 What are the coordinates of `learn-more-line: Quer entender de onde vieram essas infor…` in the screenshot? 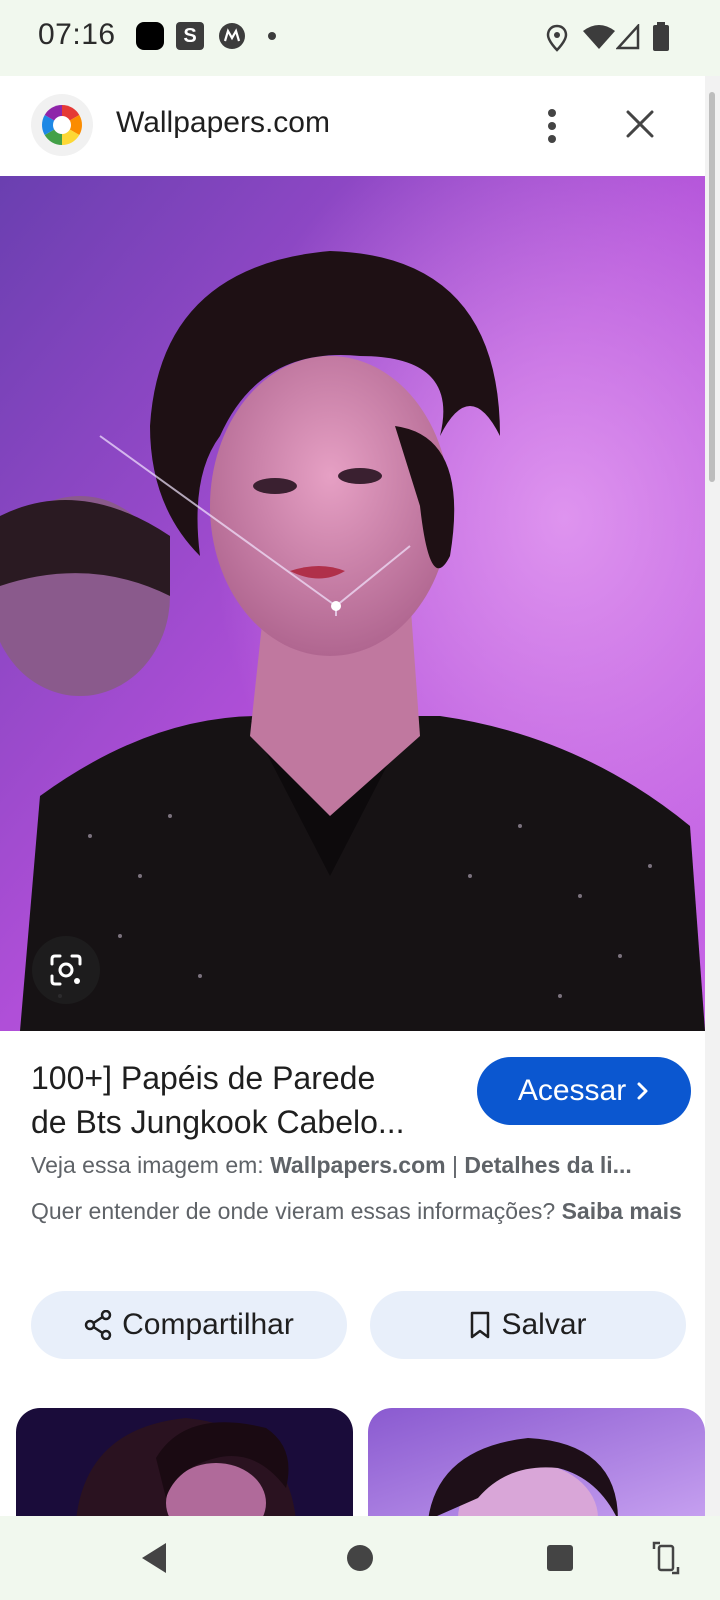 It's located at (361, 1211).